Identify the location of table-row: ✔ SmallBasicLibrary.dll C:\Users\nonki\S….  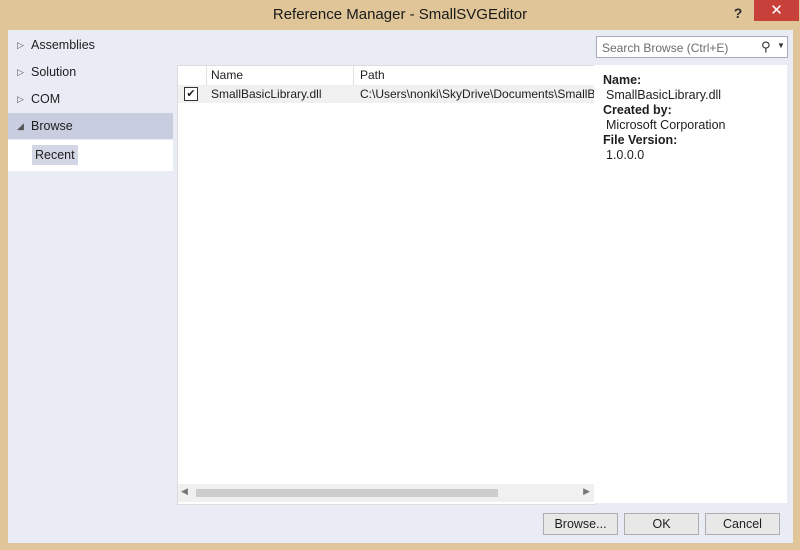
(386, 94).